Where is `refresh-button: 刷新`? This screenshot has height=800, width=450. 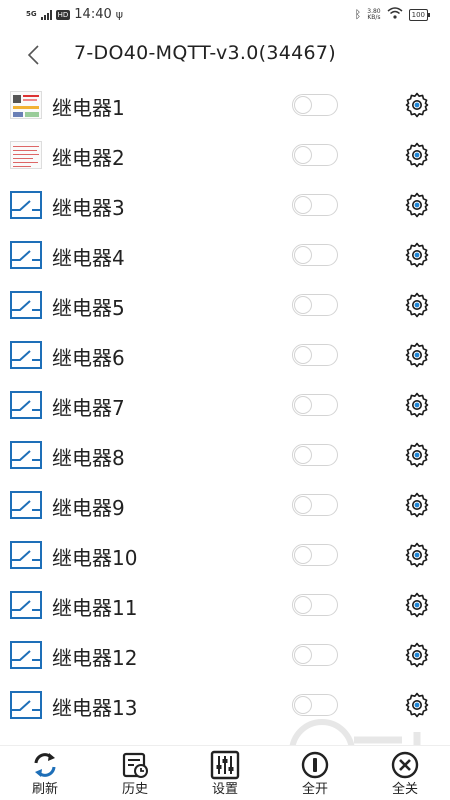 refresh-button: 刷新 is located at coordinates (45, 775).